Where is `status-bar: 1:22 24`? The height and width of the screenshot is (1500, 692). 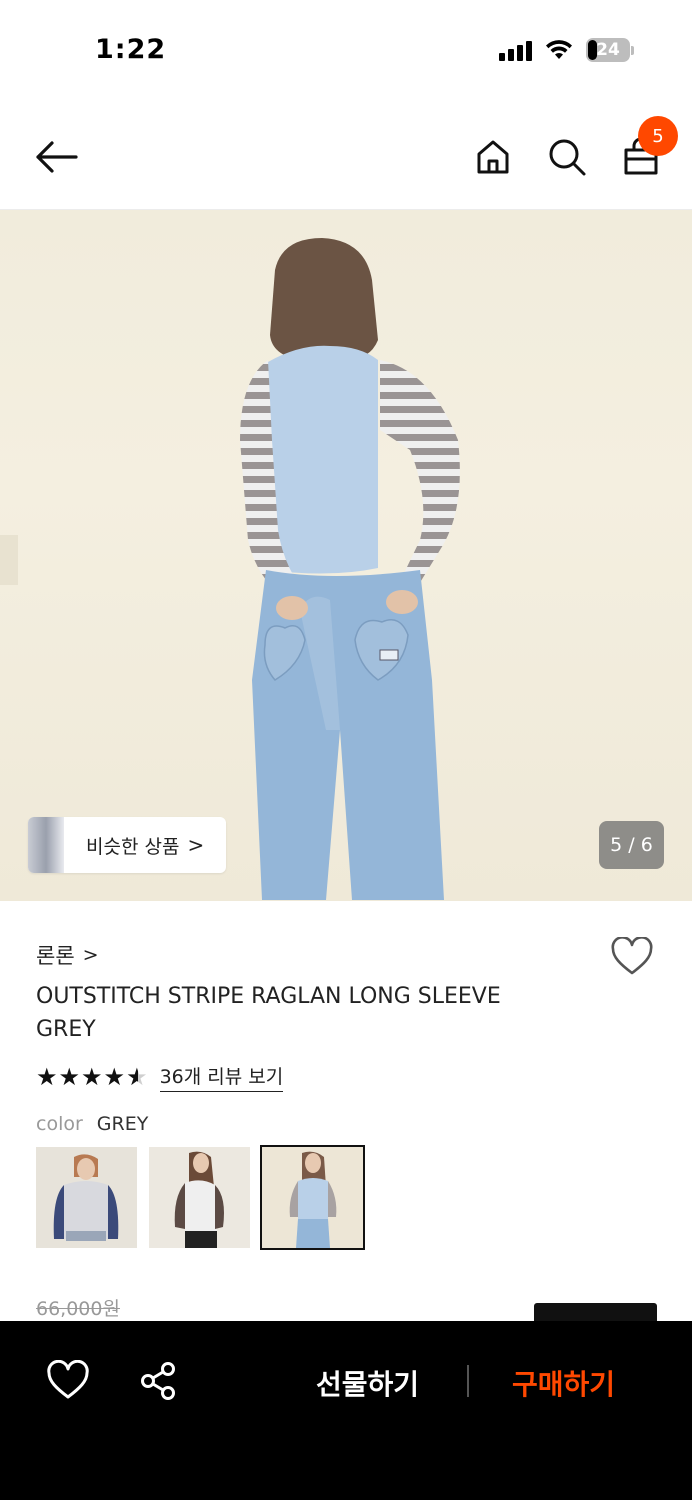 status-bar: 1:22 24 is located at coordinates (346, 50).